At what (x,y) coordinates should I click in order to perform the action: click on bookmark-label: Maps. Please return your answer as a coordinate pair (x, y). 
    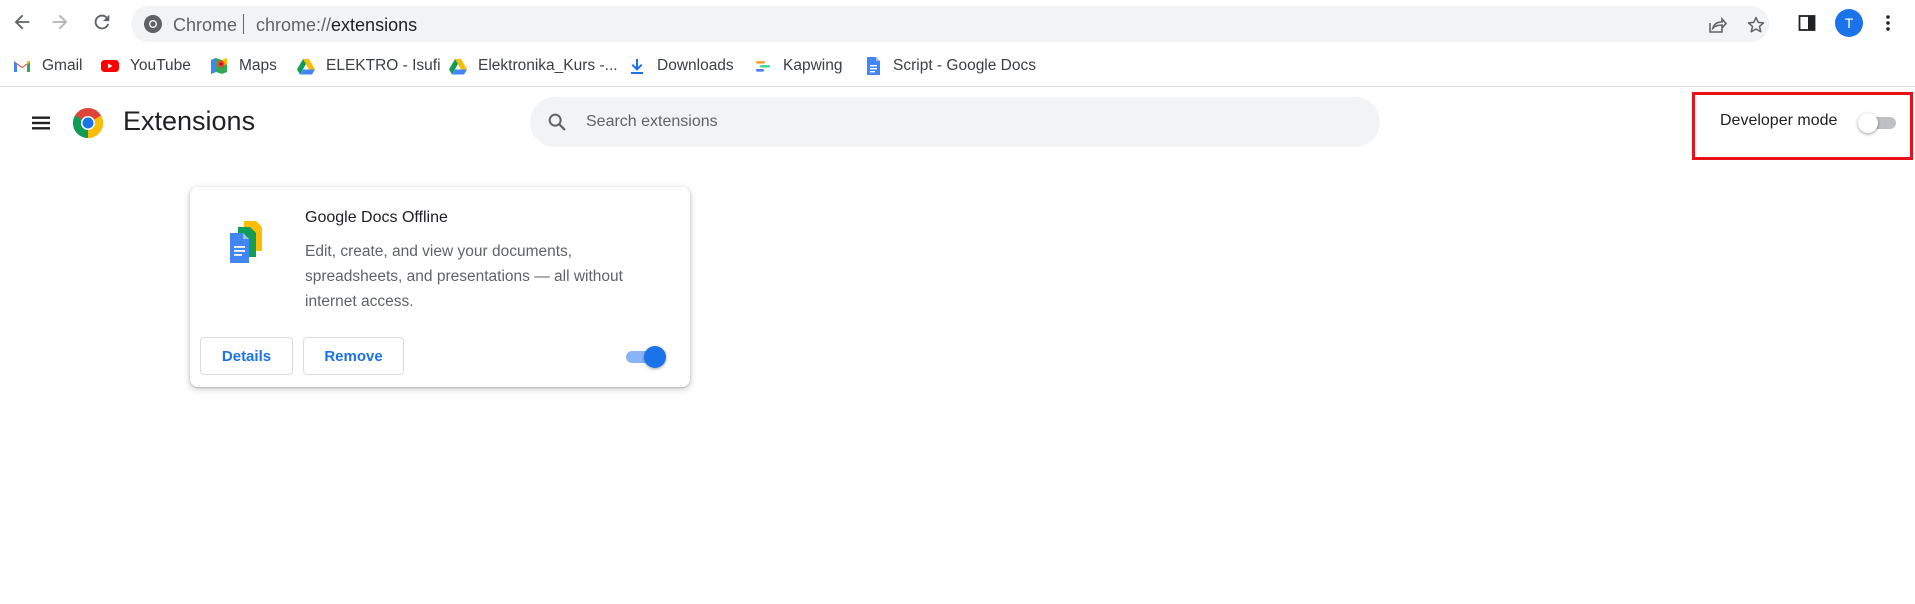
    Looking at the image, I should click on (258, 65).